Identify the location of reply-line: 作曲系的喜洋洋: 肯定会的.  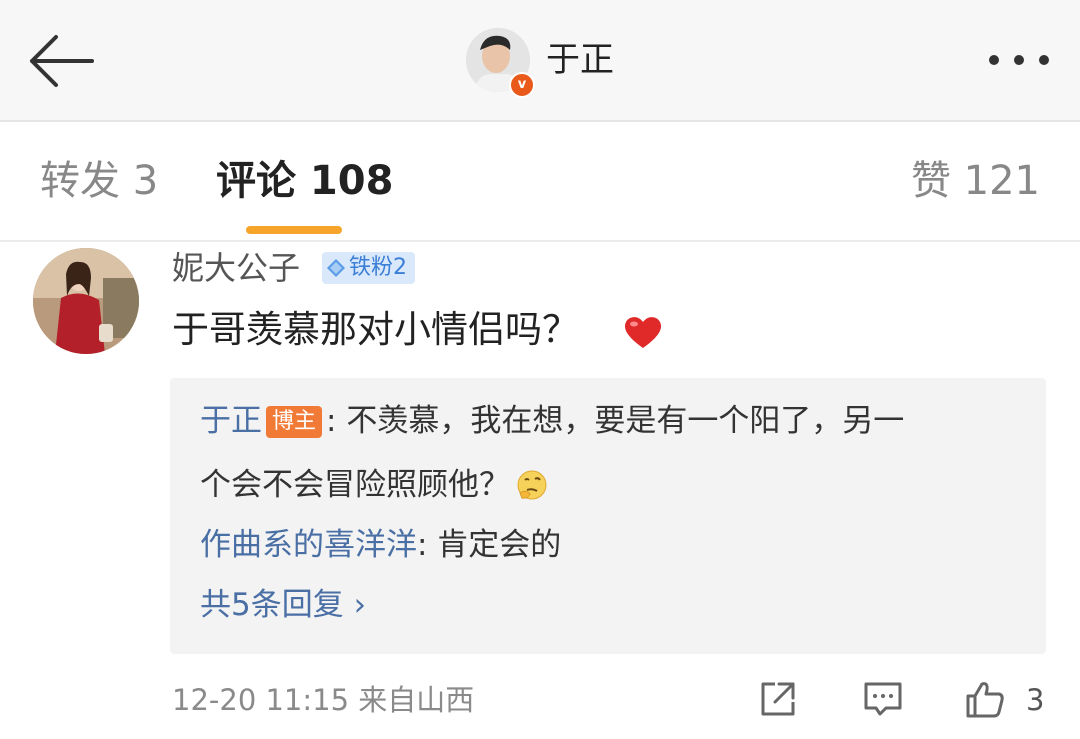
(380, 545).